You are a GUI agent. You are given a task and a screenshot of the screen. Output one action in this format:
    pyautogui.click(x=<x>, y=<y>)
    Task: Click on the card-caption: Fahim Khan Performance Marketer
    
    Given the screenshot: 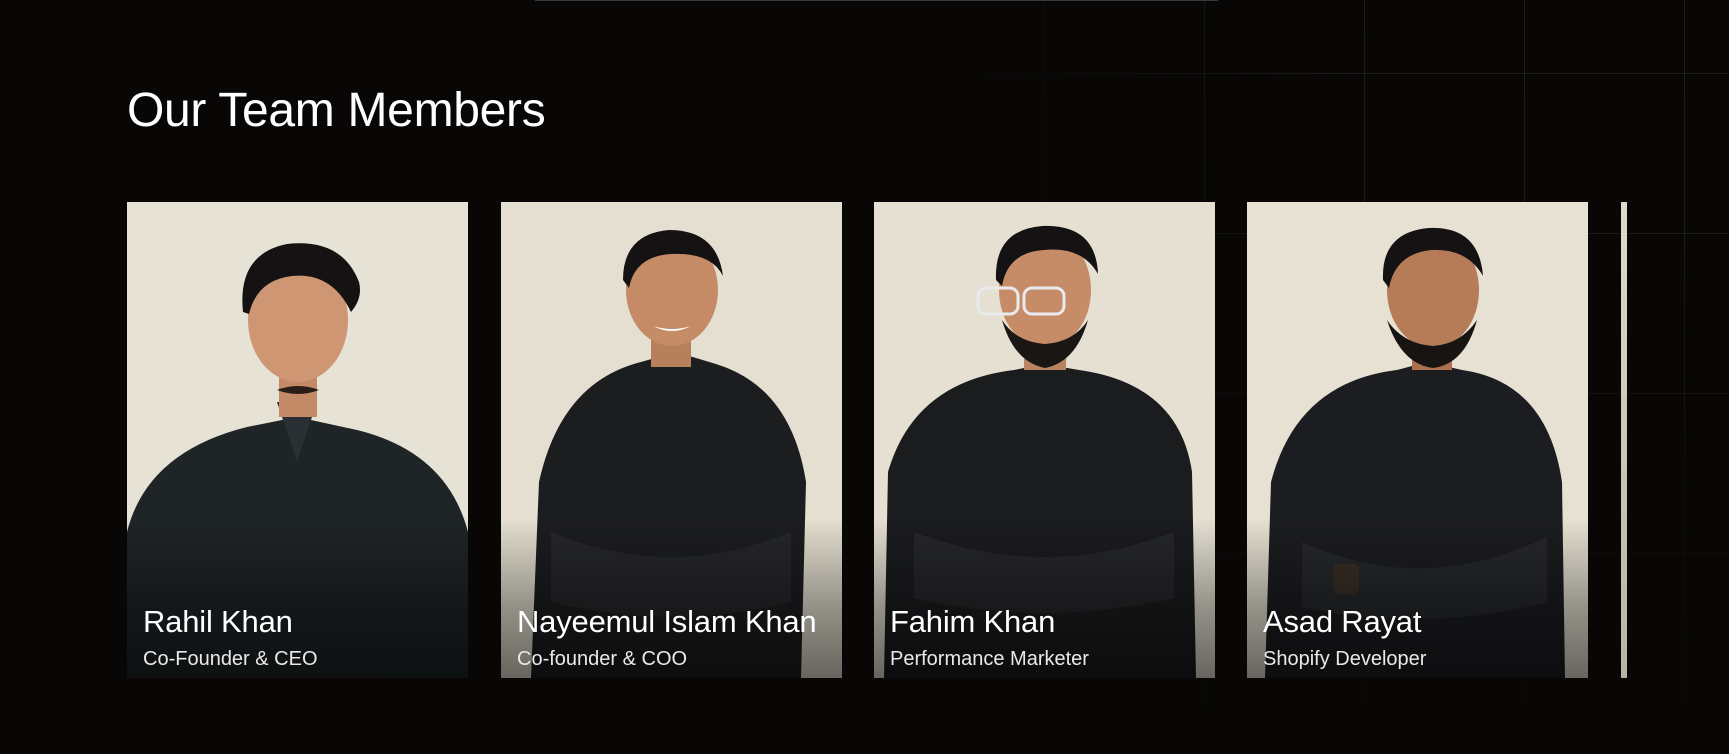 What is the action you would take?
    pyautogui.click(x=1046, y=638)
    